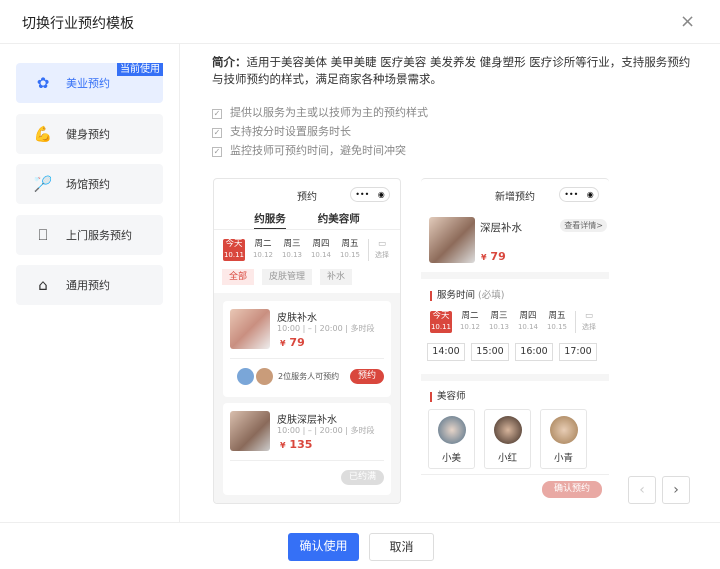 This screenshot has width=720, height=569. I want to click on footer-divider, so click(360, 522).